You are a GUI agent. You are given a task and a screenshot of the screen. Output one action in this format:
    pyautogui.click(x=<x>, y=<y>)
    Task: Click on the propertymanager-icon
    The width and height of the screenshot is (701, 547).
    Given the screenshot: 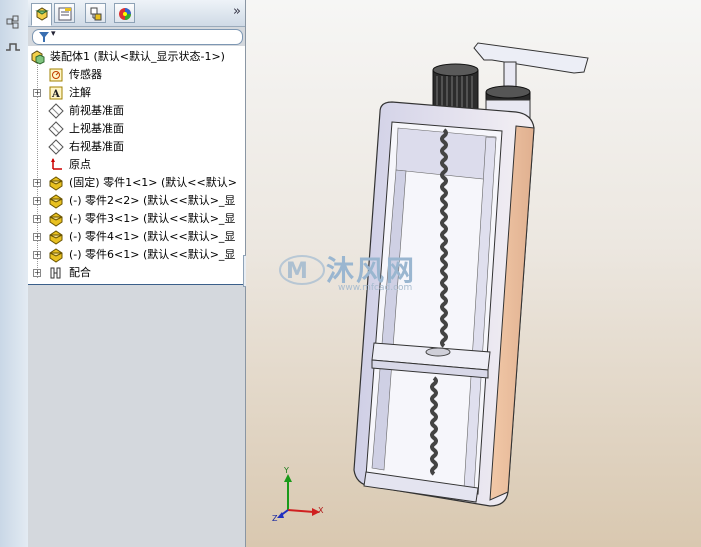 What is the action you would take?
    pyautogui.click(x=65, y=14)
    